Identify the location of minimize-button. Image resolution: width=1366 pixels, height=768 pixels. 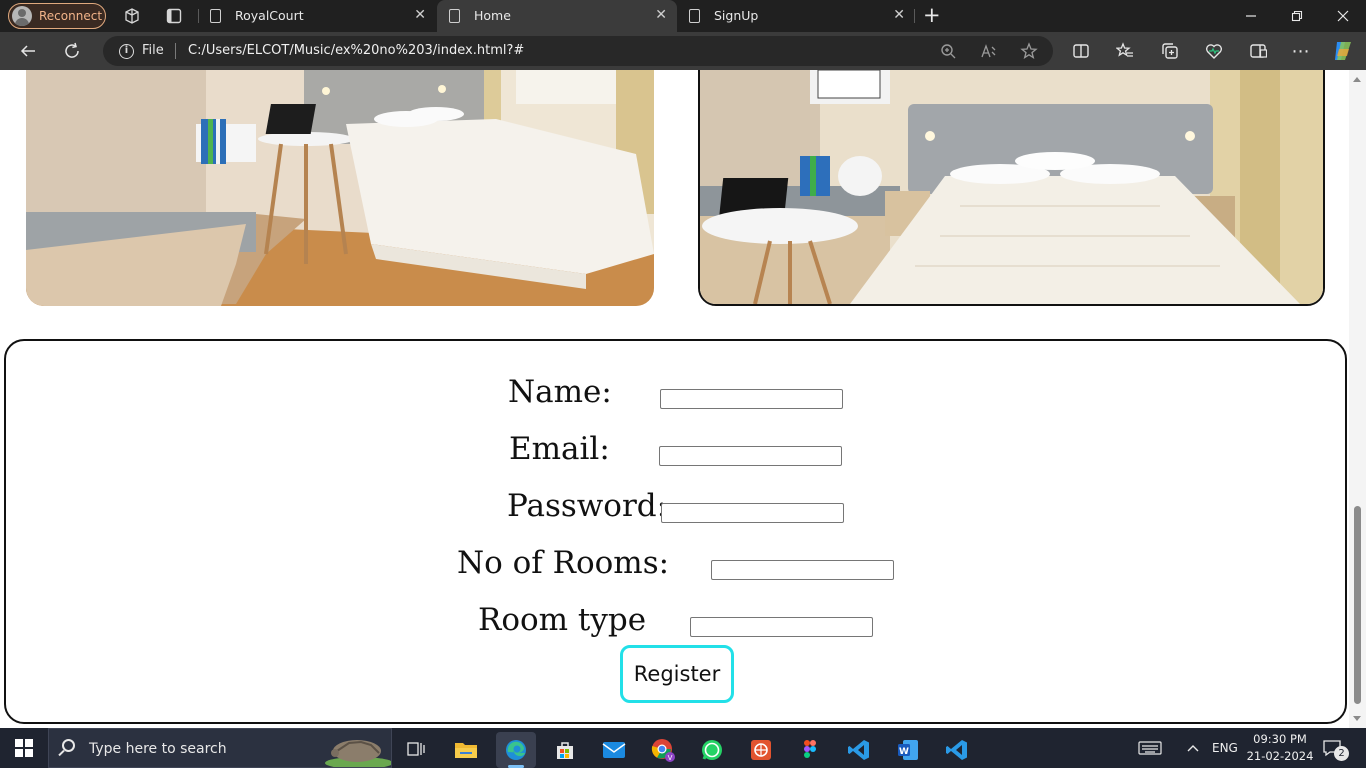
(1251, 16).